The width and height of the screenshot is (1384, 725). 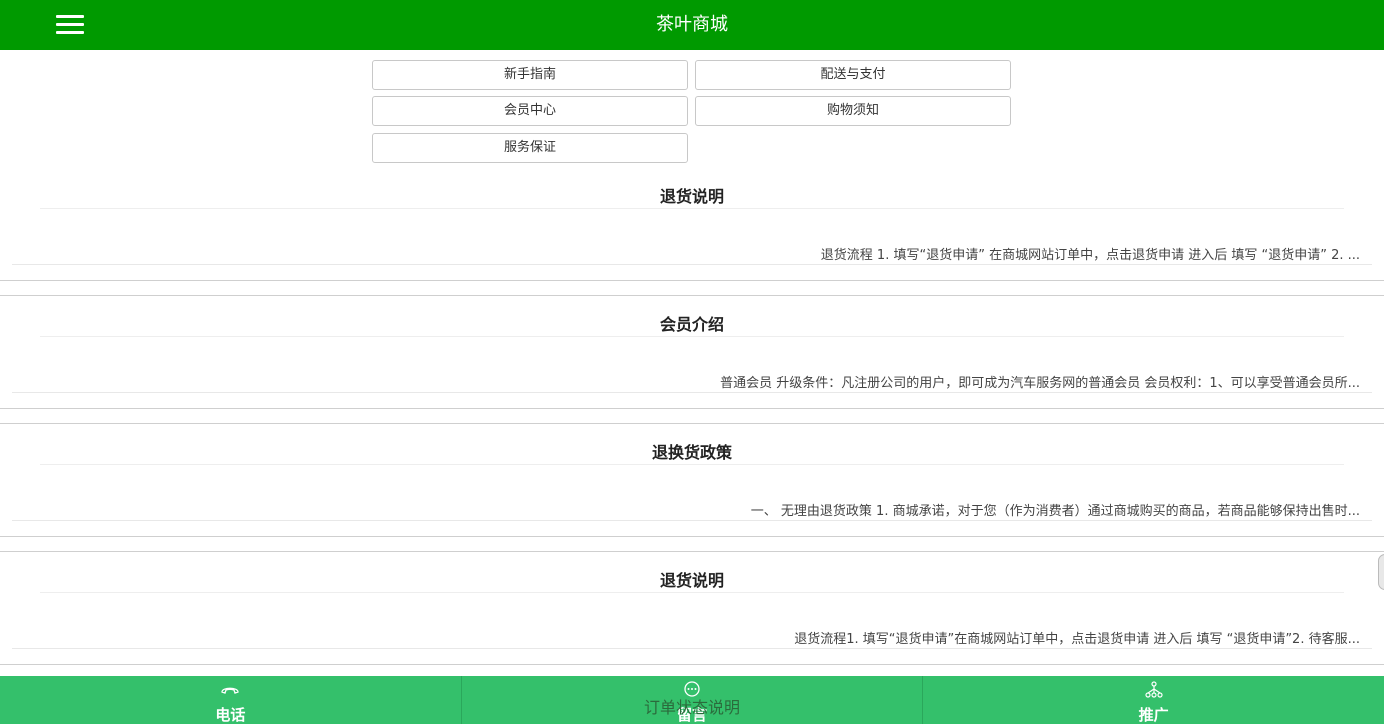 What do you see at coordinates (230, 715) in the screenshot?
I see `bottom-nav-label: 电话` at bounding box center [230, 715].